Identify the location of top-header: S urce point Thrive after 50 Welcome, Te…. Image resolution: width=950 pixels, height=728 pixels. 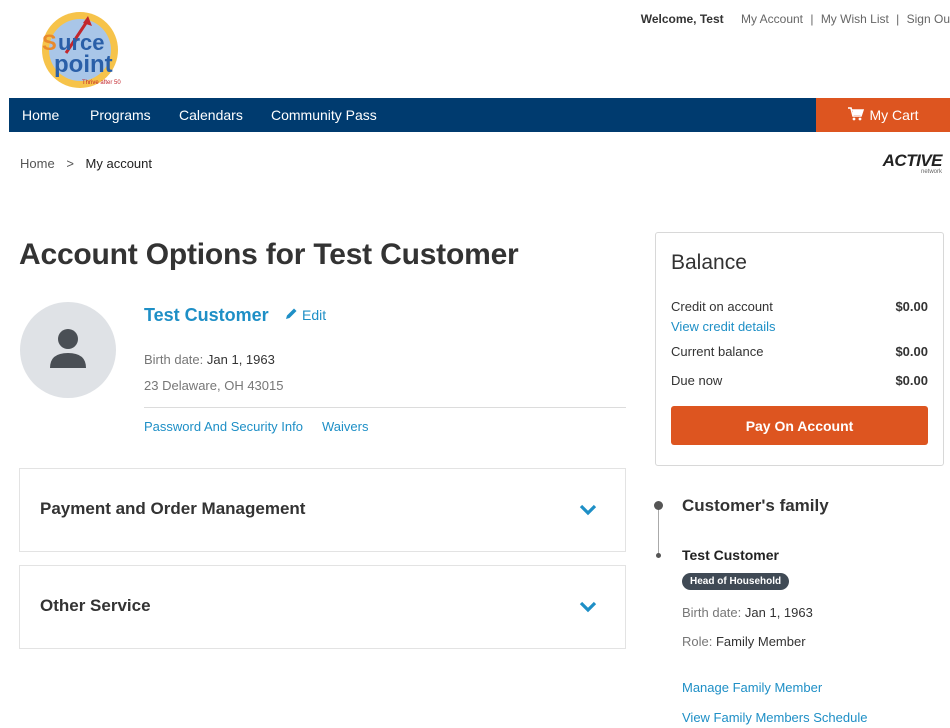
(475, 49).